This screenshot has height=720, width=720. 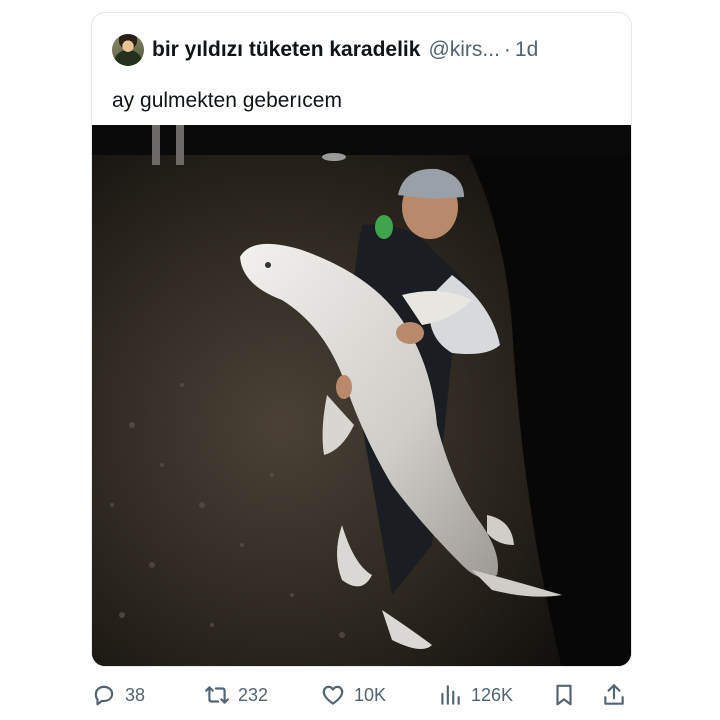 I want to click on share-button, so click(x=618, y=695).